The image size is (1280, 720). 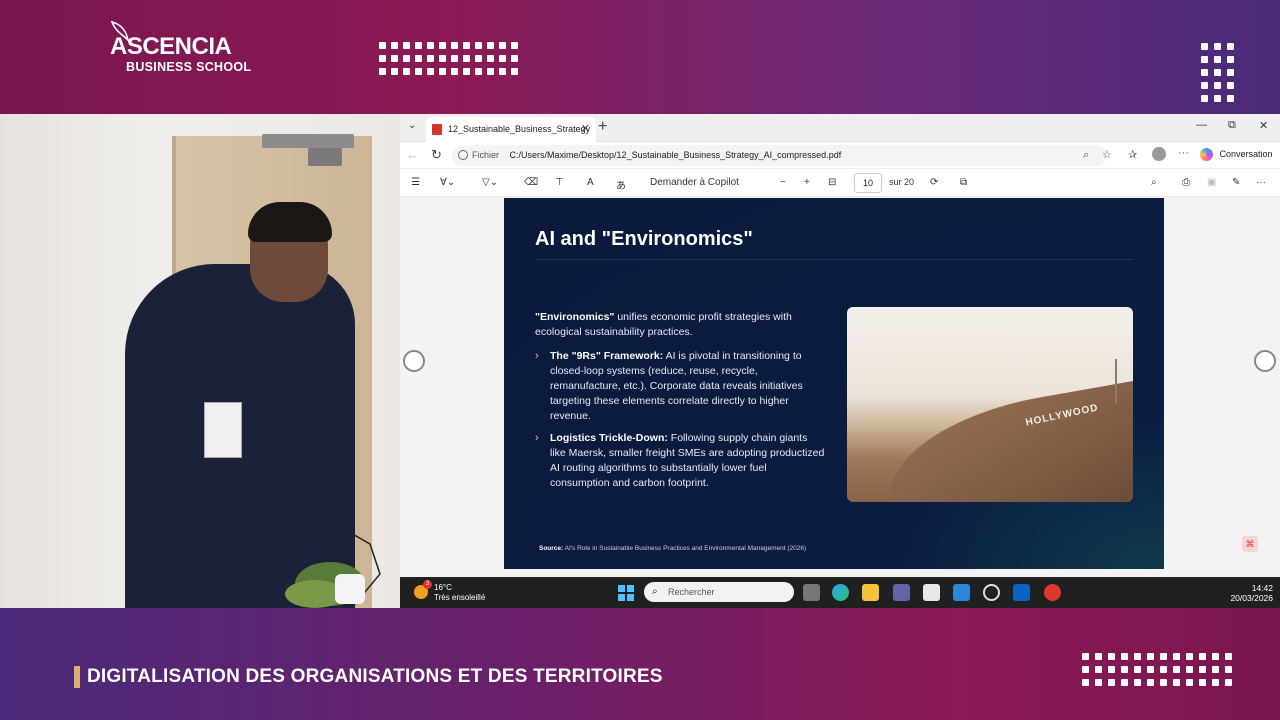 What do you see at coordinates (77, 677) in the screenshot?
I see `footer-accent-bar` at bounding box center [77, 677].